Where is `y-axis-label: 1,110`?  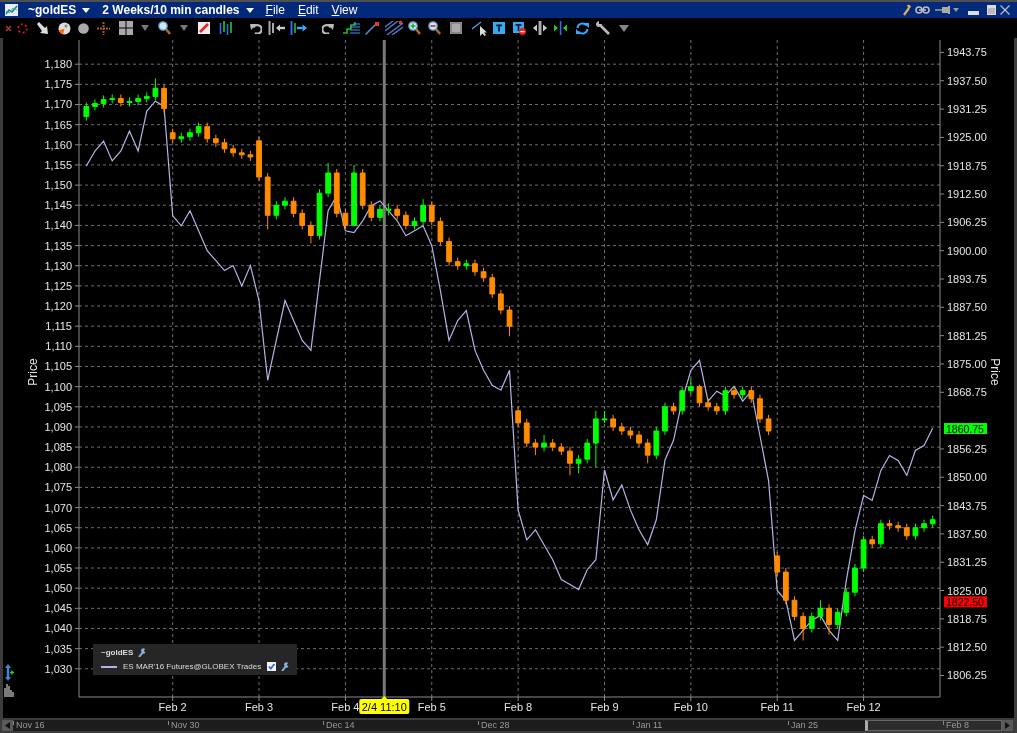 y-axis-label: 1,110 is located at coordinates (58, 346).